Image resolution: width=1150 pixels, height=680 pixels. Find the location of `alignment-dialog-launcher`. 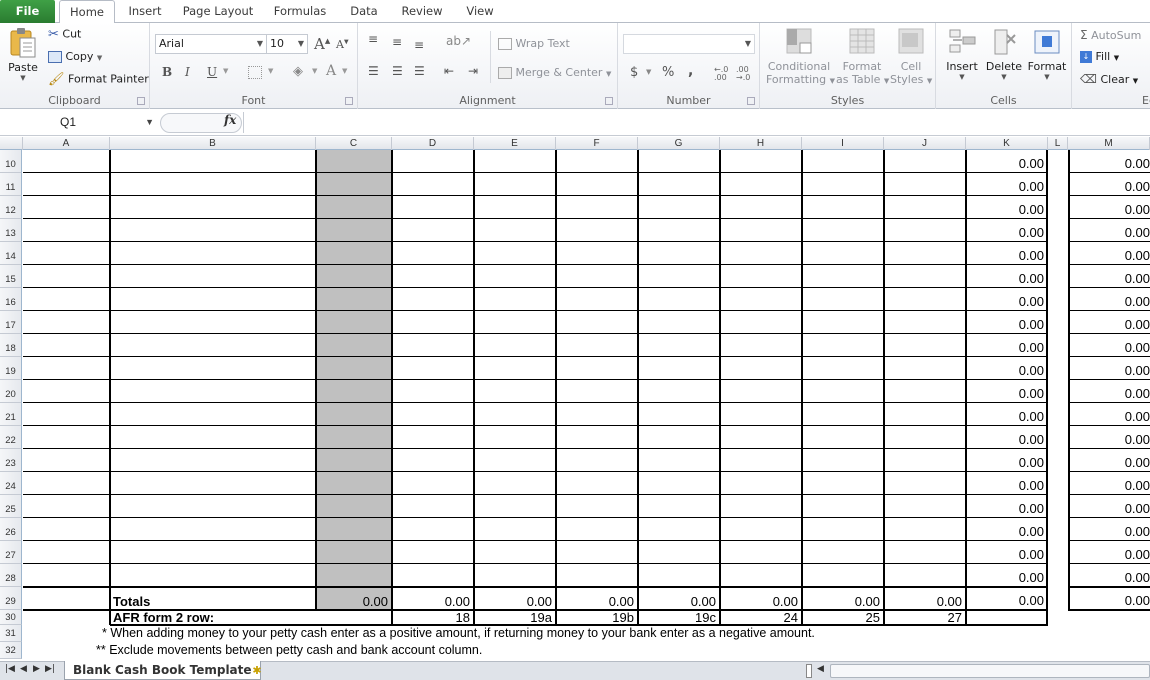

alignment-dialog-launcher is located at coordinates (609, 101).